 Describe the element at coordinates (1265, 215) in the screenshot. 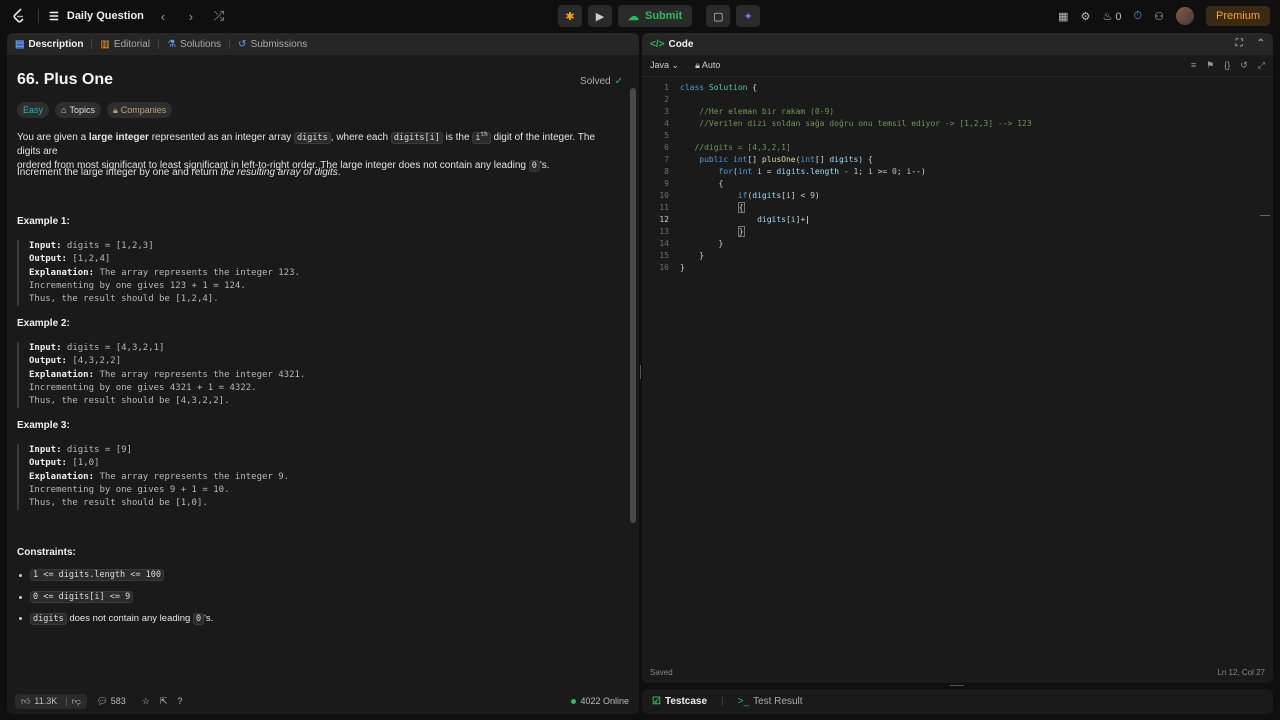

I see `editor-scrollbar` at that location.